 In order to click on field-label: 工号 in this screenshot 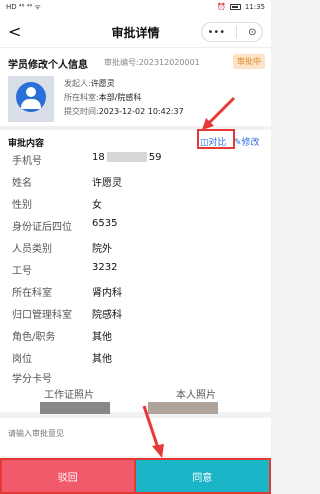, I will do `click(22, 271)`.